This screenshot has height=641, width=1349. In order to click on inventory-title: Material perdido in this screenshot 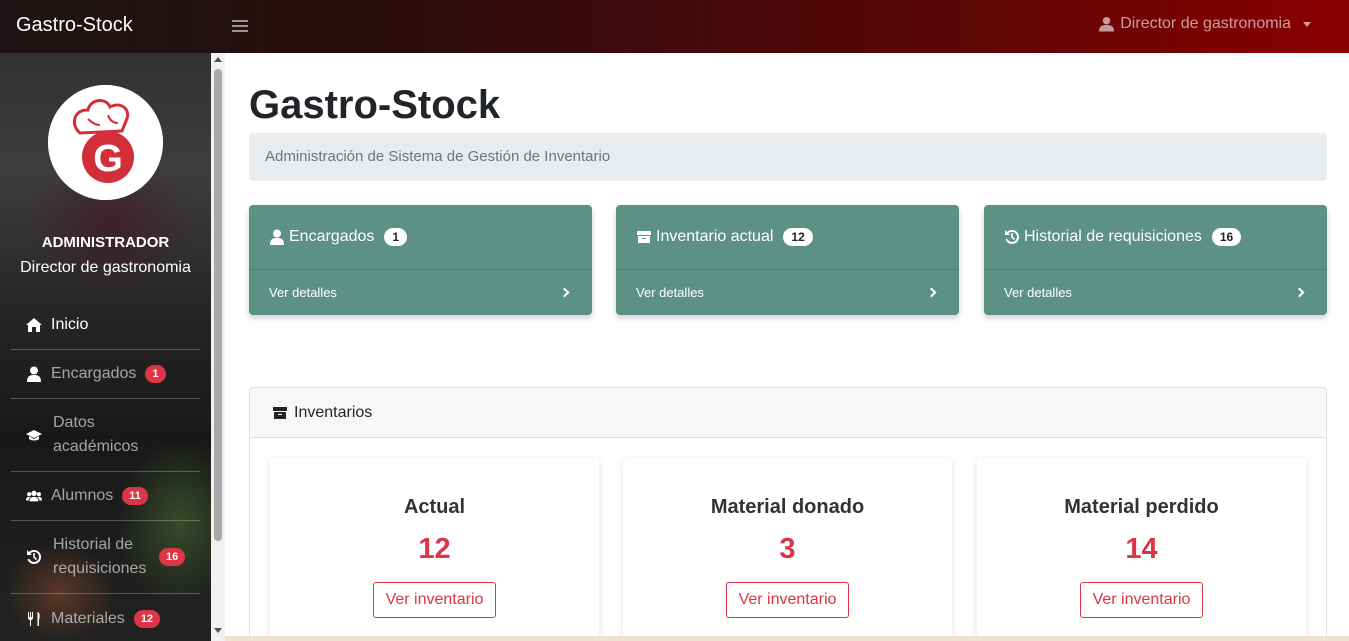, I will do `click(1141, 507)`.